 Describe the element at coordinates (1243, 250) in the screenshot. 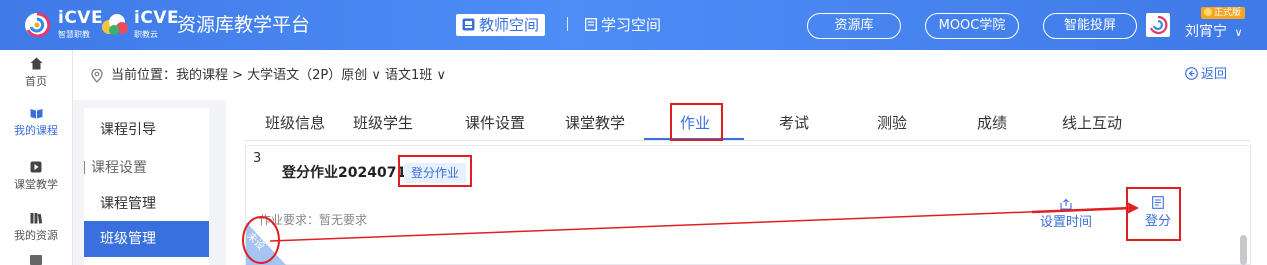

I see `scrollbar-thumb` at that location.